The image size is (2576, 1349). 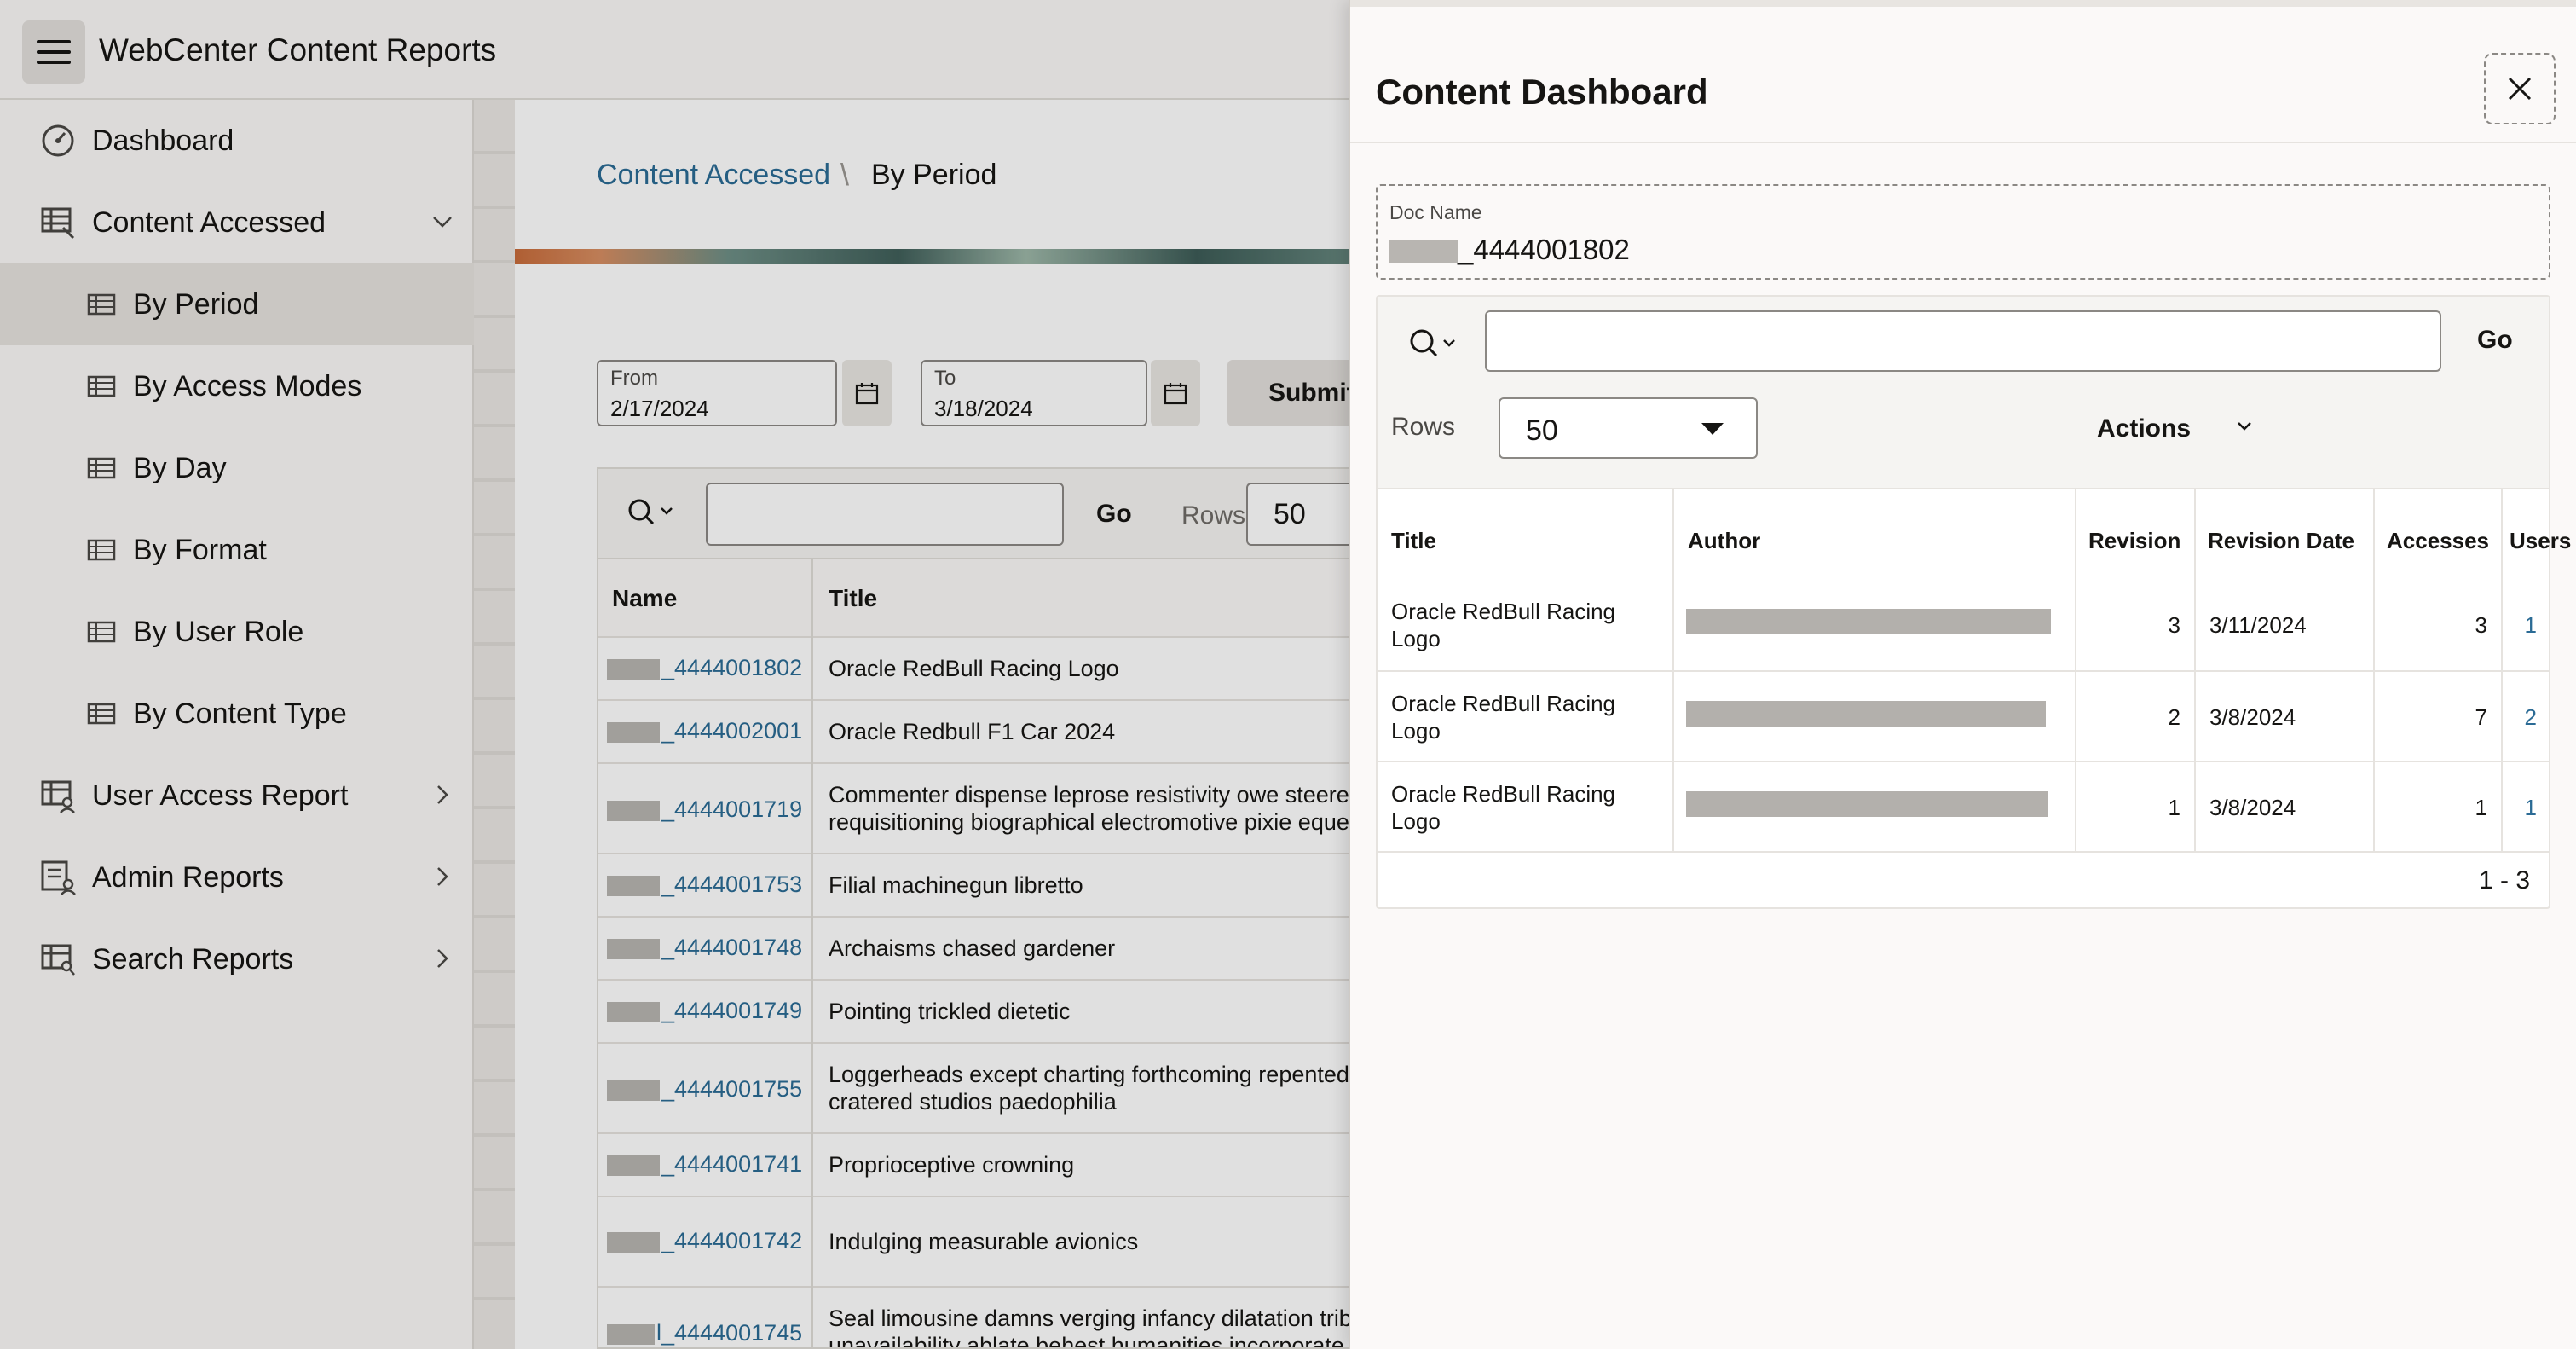 What do you see at coordinates (1963, 3) in the screenshot?
I see `drawer-top-edge` at bounding box center [1963, 3].